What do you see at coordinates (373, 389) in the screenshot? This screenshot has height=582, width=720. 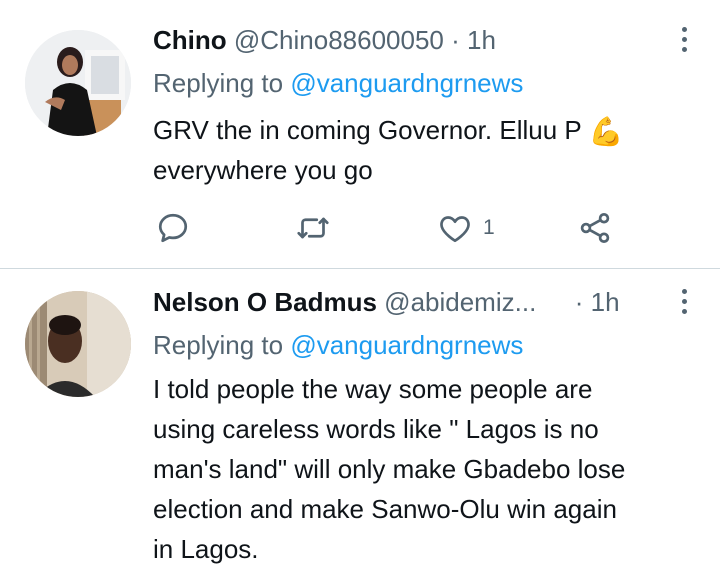 I see `tweet-text-line: I told people the way some people are` at bounding box center [373, 389].